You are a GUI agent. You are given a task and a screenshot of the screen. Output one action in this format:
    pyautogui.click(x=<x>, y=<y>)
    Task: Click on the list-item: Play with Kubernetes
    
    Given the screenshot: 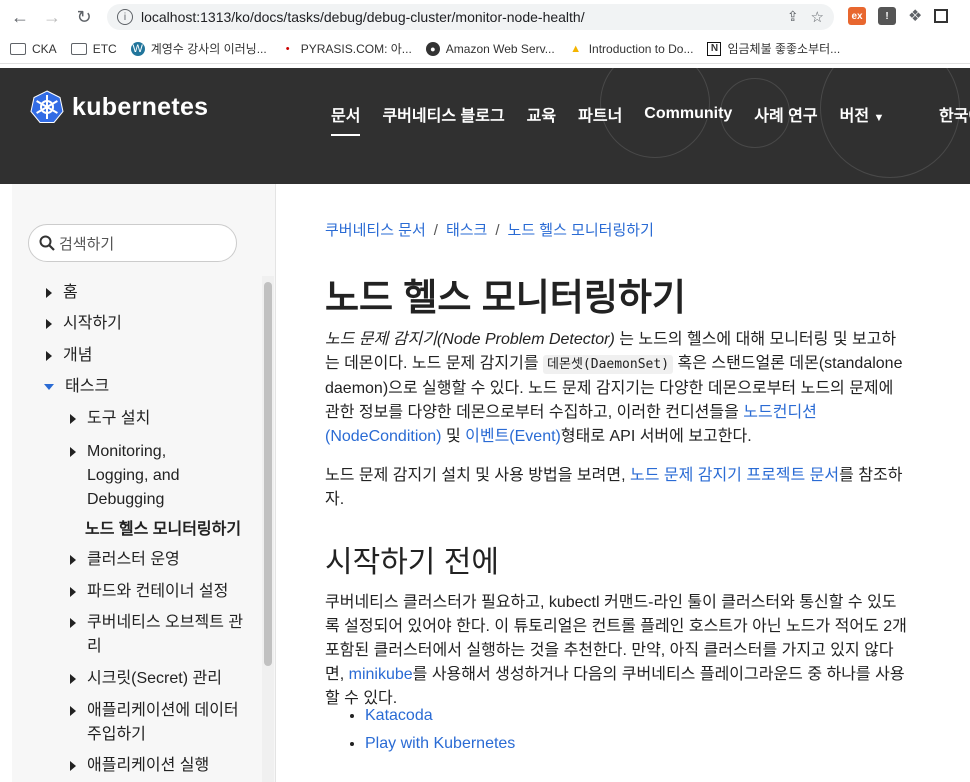 What is the action you would take?
    pyautogui.click(x=440, y=744)
    